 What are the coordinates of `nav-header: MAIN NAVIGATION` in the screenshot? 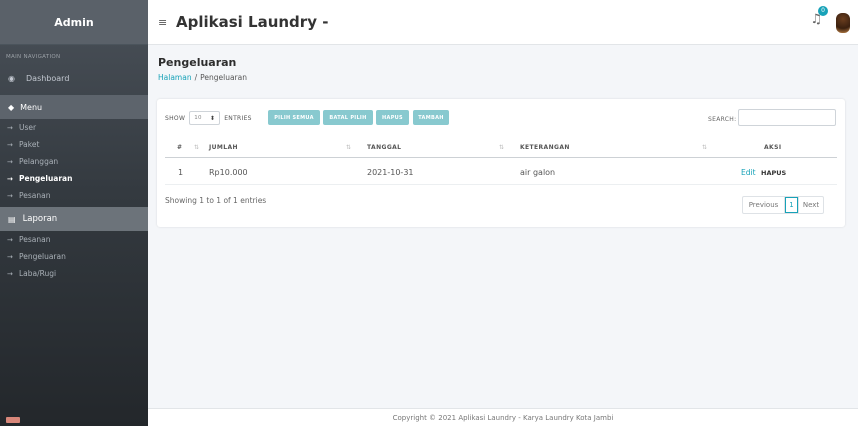 It's located at (33, 57).